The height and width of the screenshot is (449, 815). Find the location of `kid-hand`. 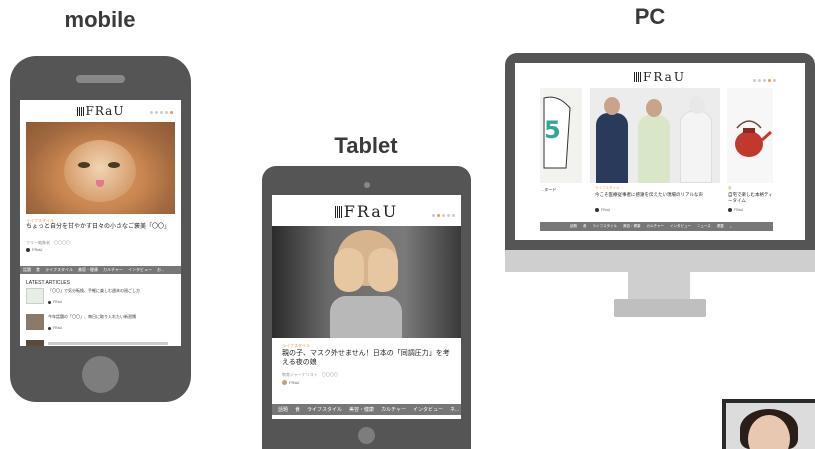

kid-hand is located at coordinates (349, 270).